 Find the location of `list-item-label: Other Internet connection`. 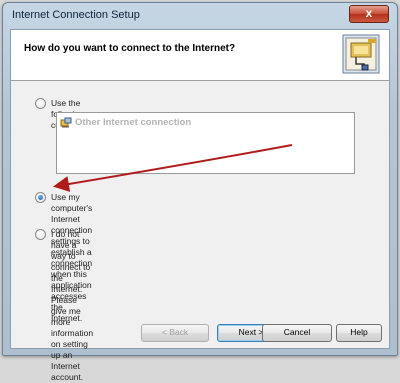

list-item-label: Other Internet connection is located at coordinates (133, 122).